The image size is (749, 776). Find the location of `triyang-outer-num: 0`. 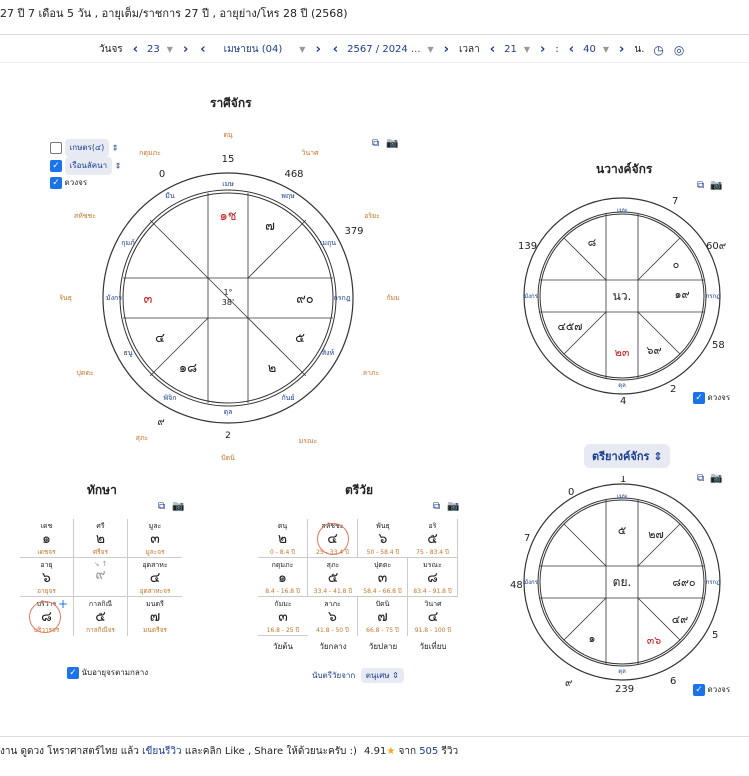

triyang-outer-num: 0 is located at coordinates (571, 492).